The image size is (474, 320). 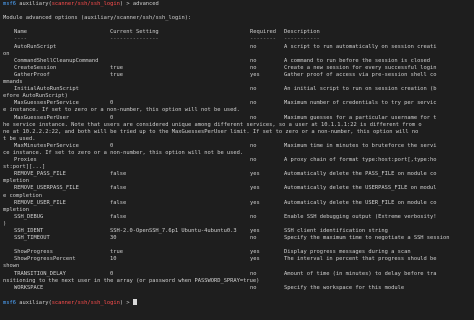 What do you see at coordinates (6, 53) in the screenshot?
I see `row-wrap-text: on` at bounding box center [6, 53].